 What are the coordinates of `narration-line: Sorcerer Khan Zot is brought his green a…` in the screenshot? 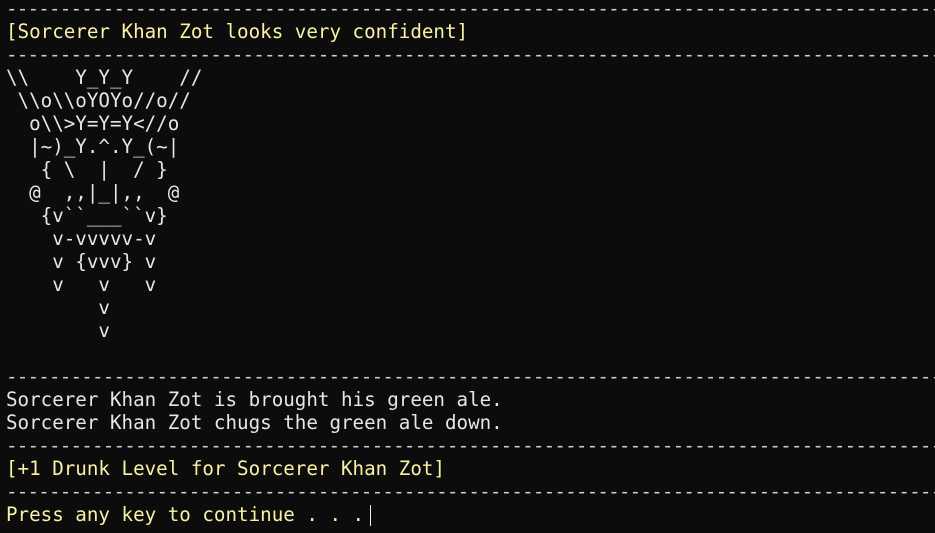 It's located at (254, 399).